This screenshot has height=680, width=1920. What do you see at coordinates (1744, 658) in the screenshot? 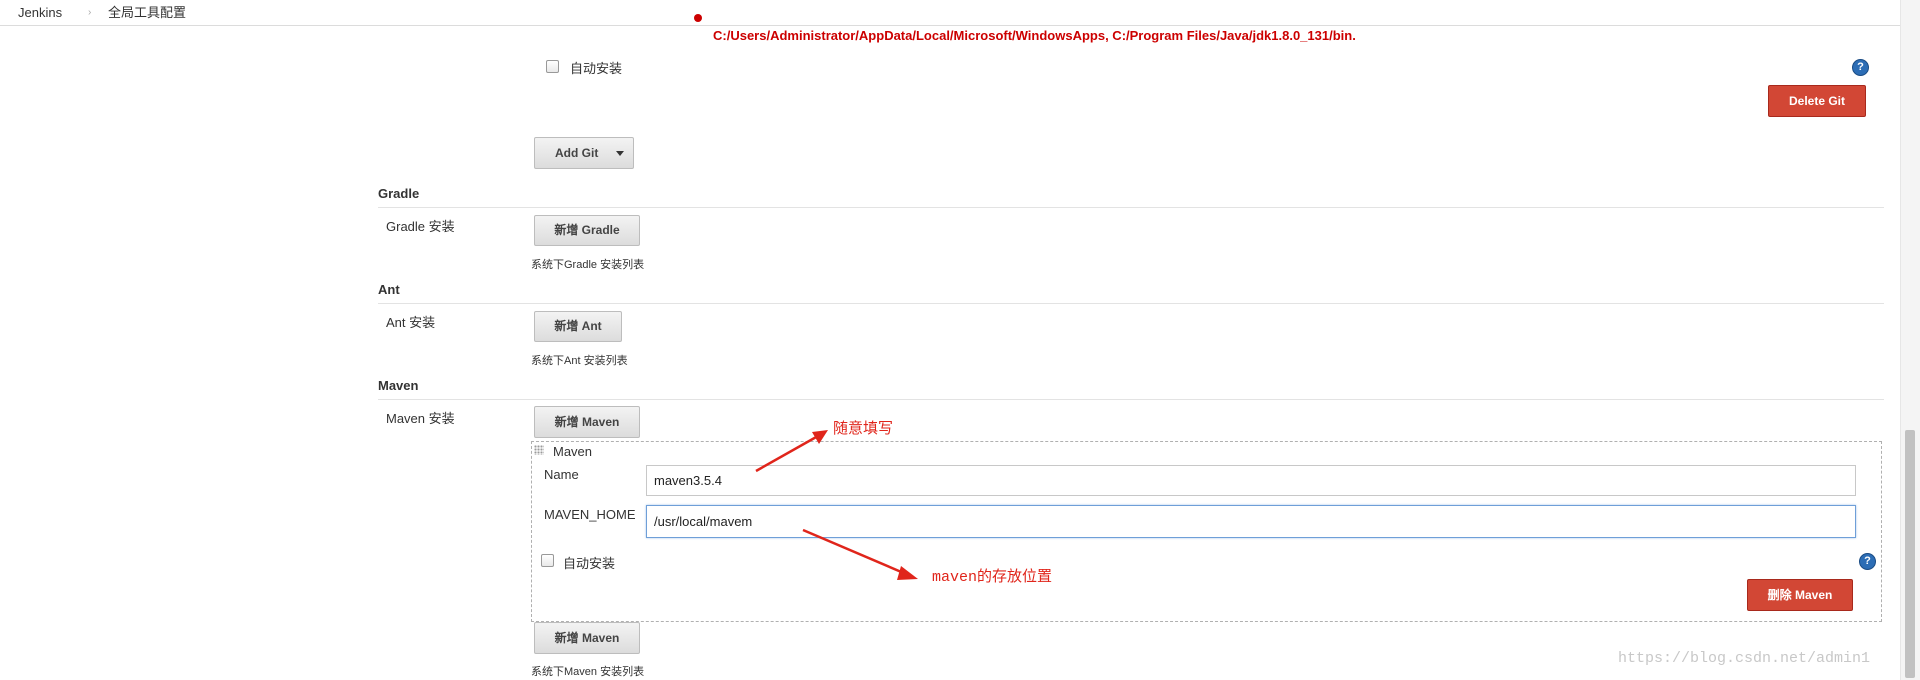
I see `watermark: https://blog.csdn.net/admin1` at bounding box center [1744, 658].